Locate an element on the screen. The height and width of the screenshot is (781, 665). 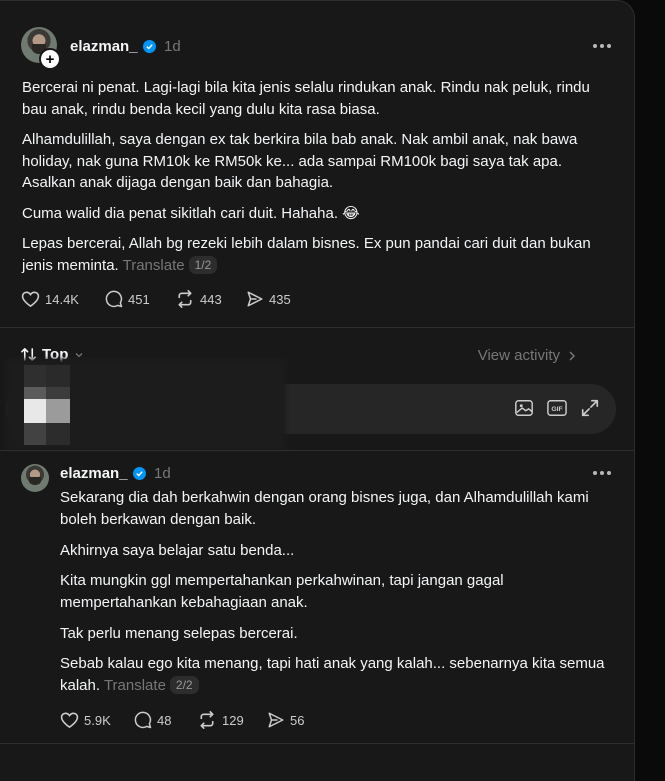
gif-icon: GIF is located at coordinates (557, 408).